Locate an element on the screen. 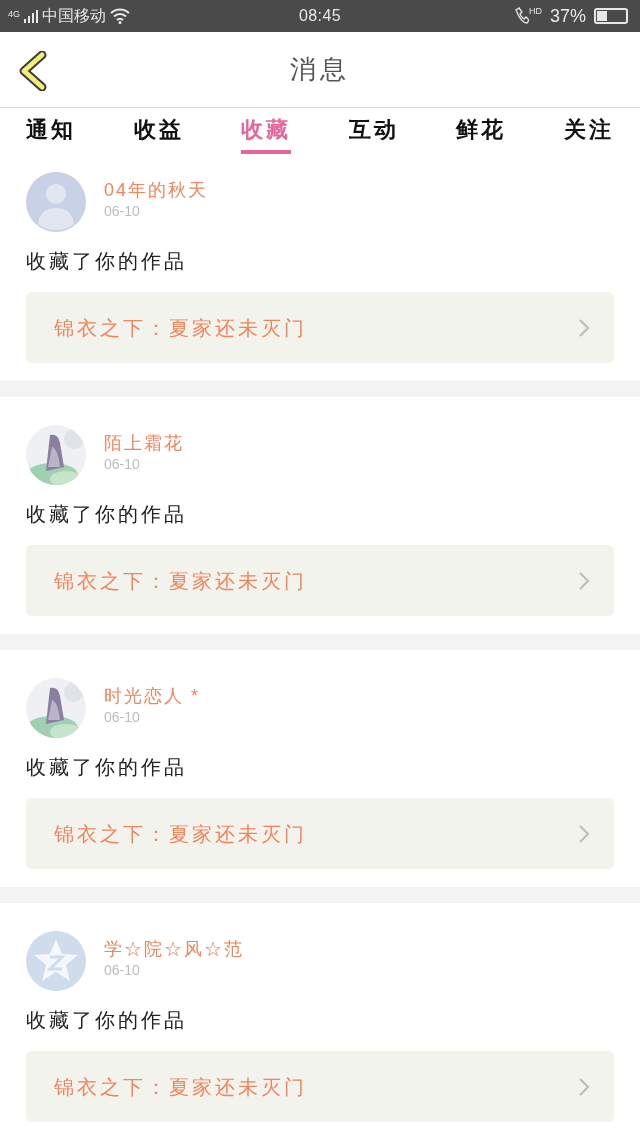 The height and width of the screenshot is (1138, 640). battery-percent: 37% is located at coordinates (567, 16).